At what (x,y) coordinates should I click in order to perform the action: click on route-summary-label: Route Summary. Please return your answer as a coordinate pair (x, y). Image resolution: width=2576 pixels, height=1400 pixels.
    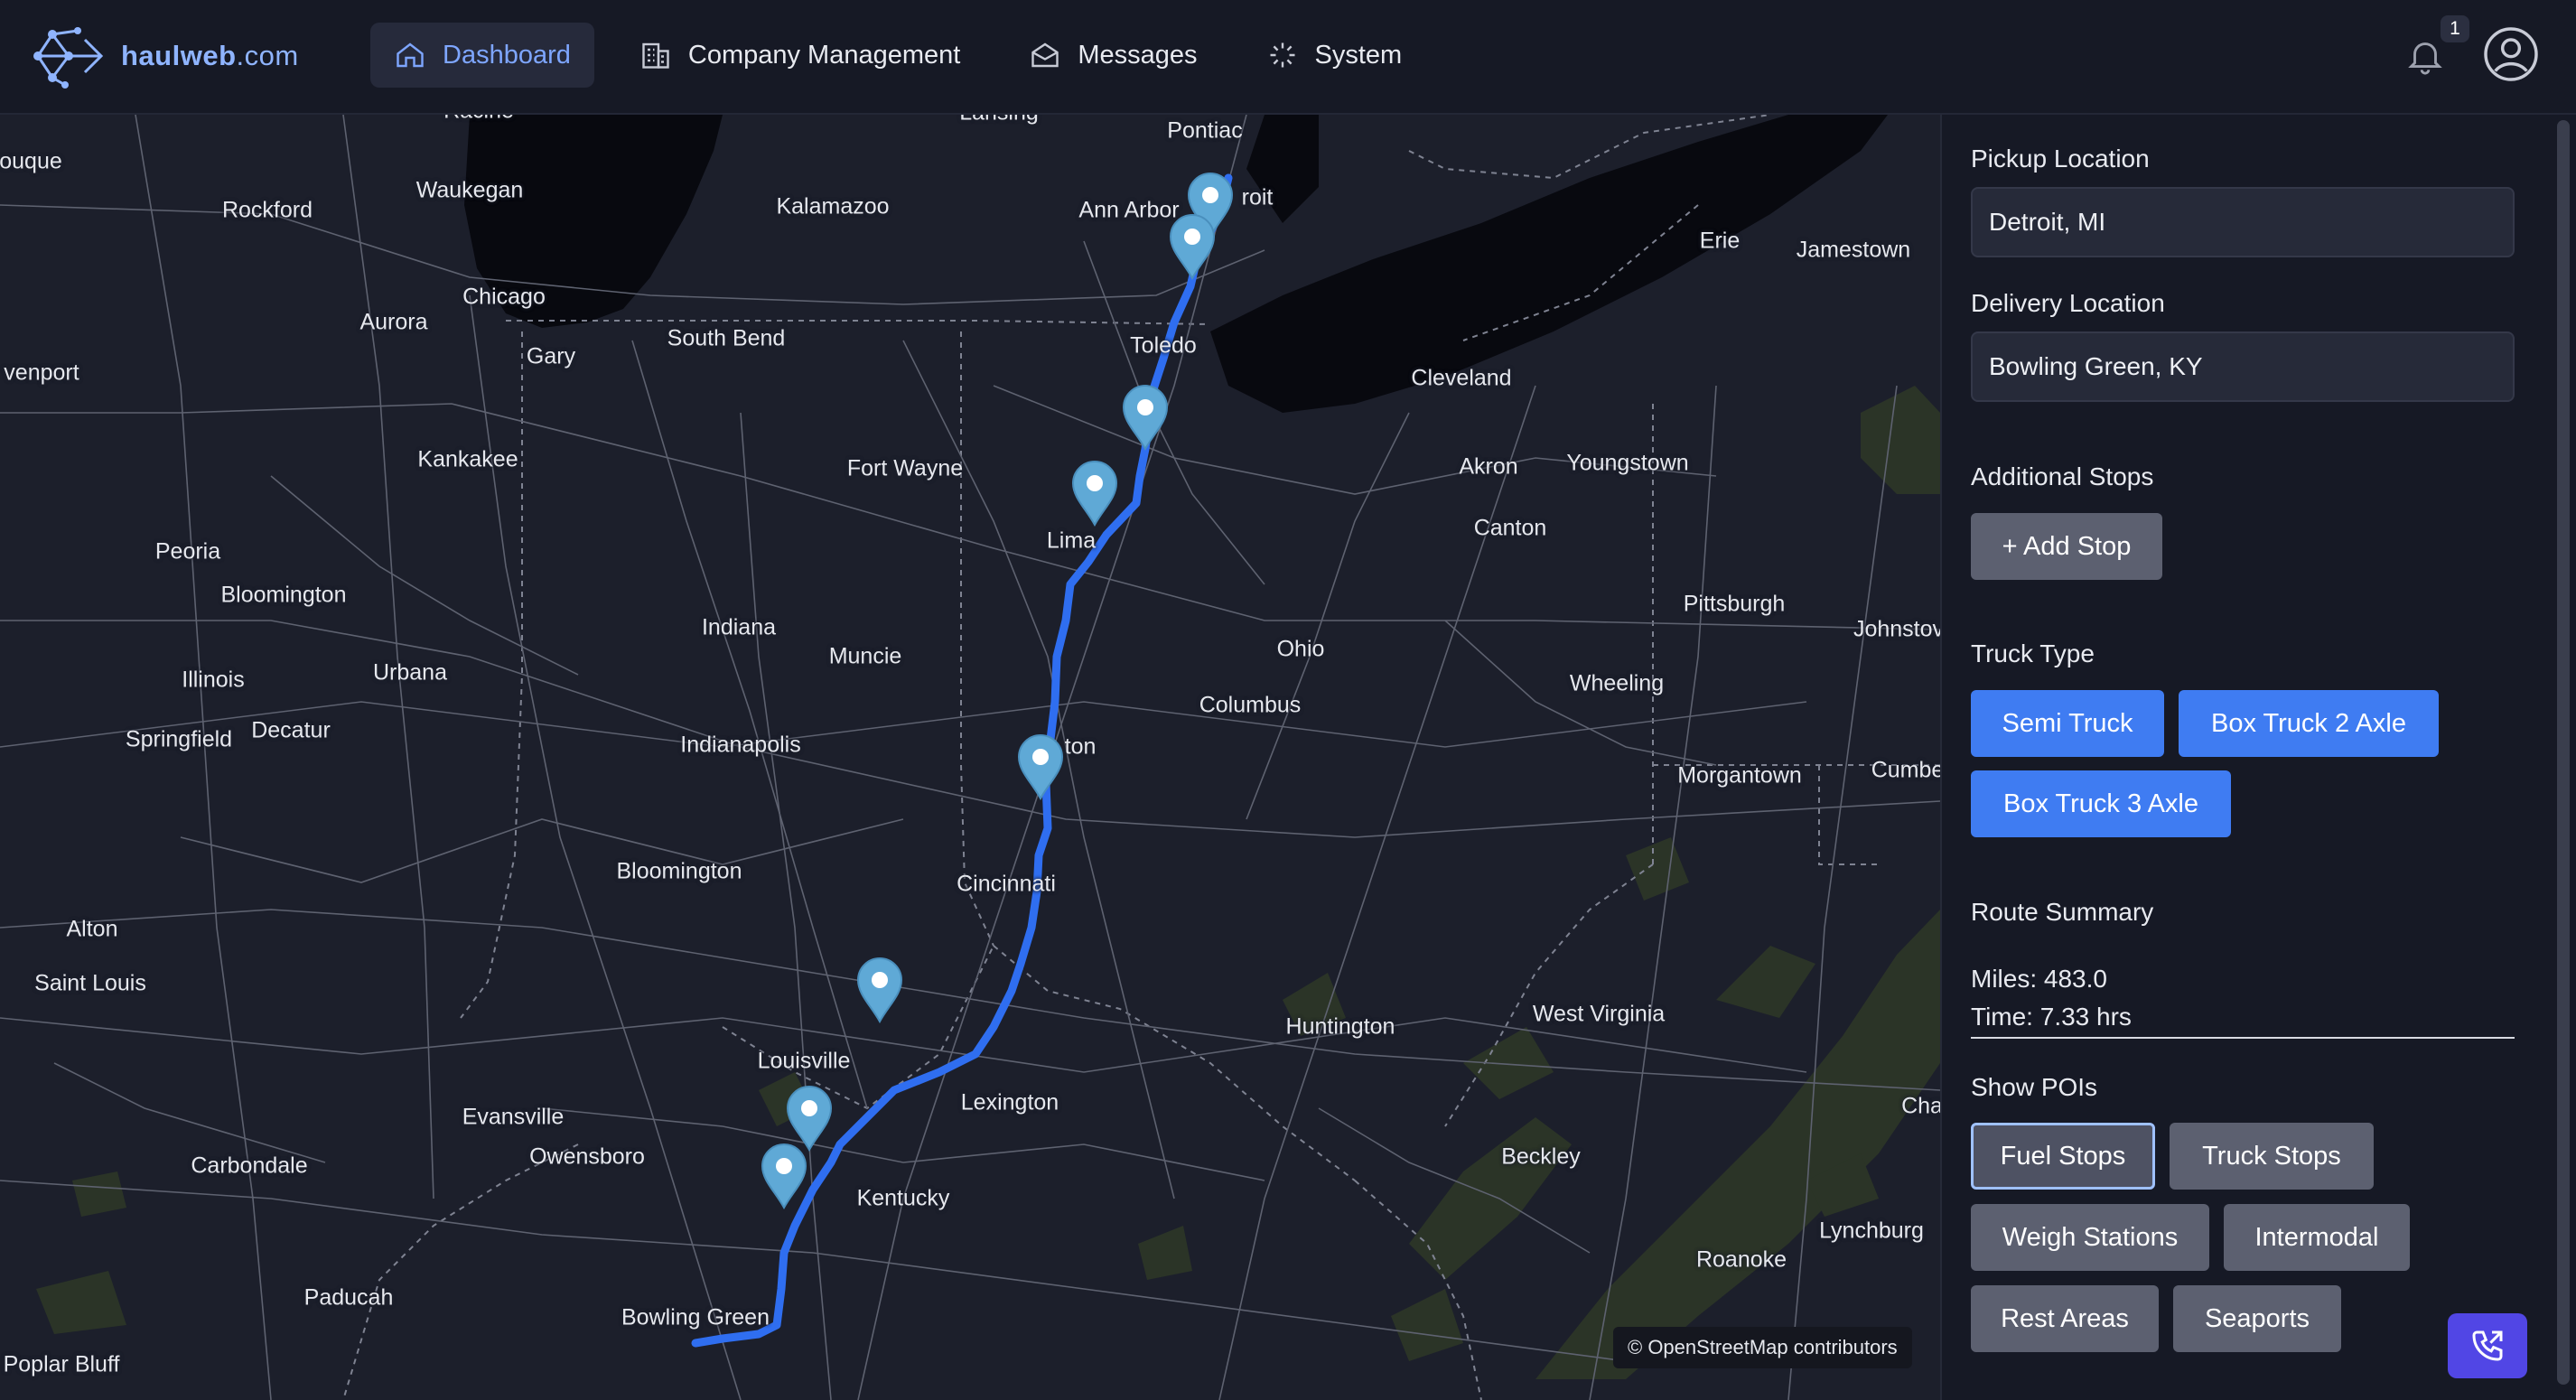
    Looking at the image, I should click on (2062, 912).